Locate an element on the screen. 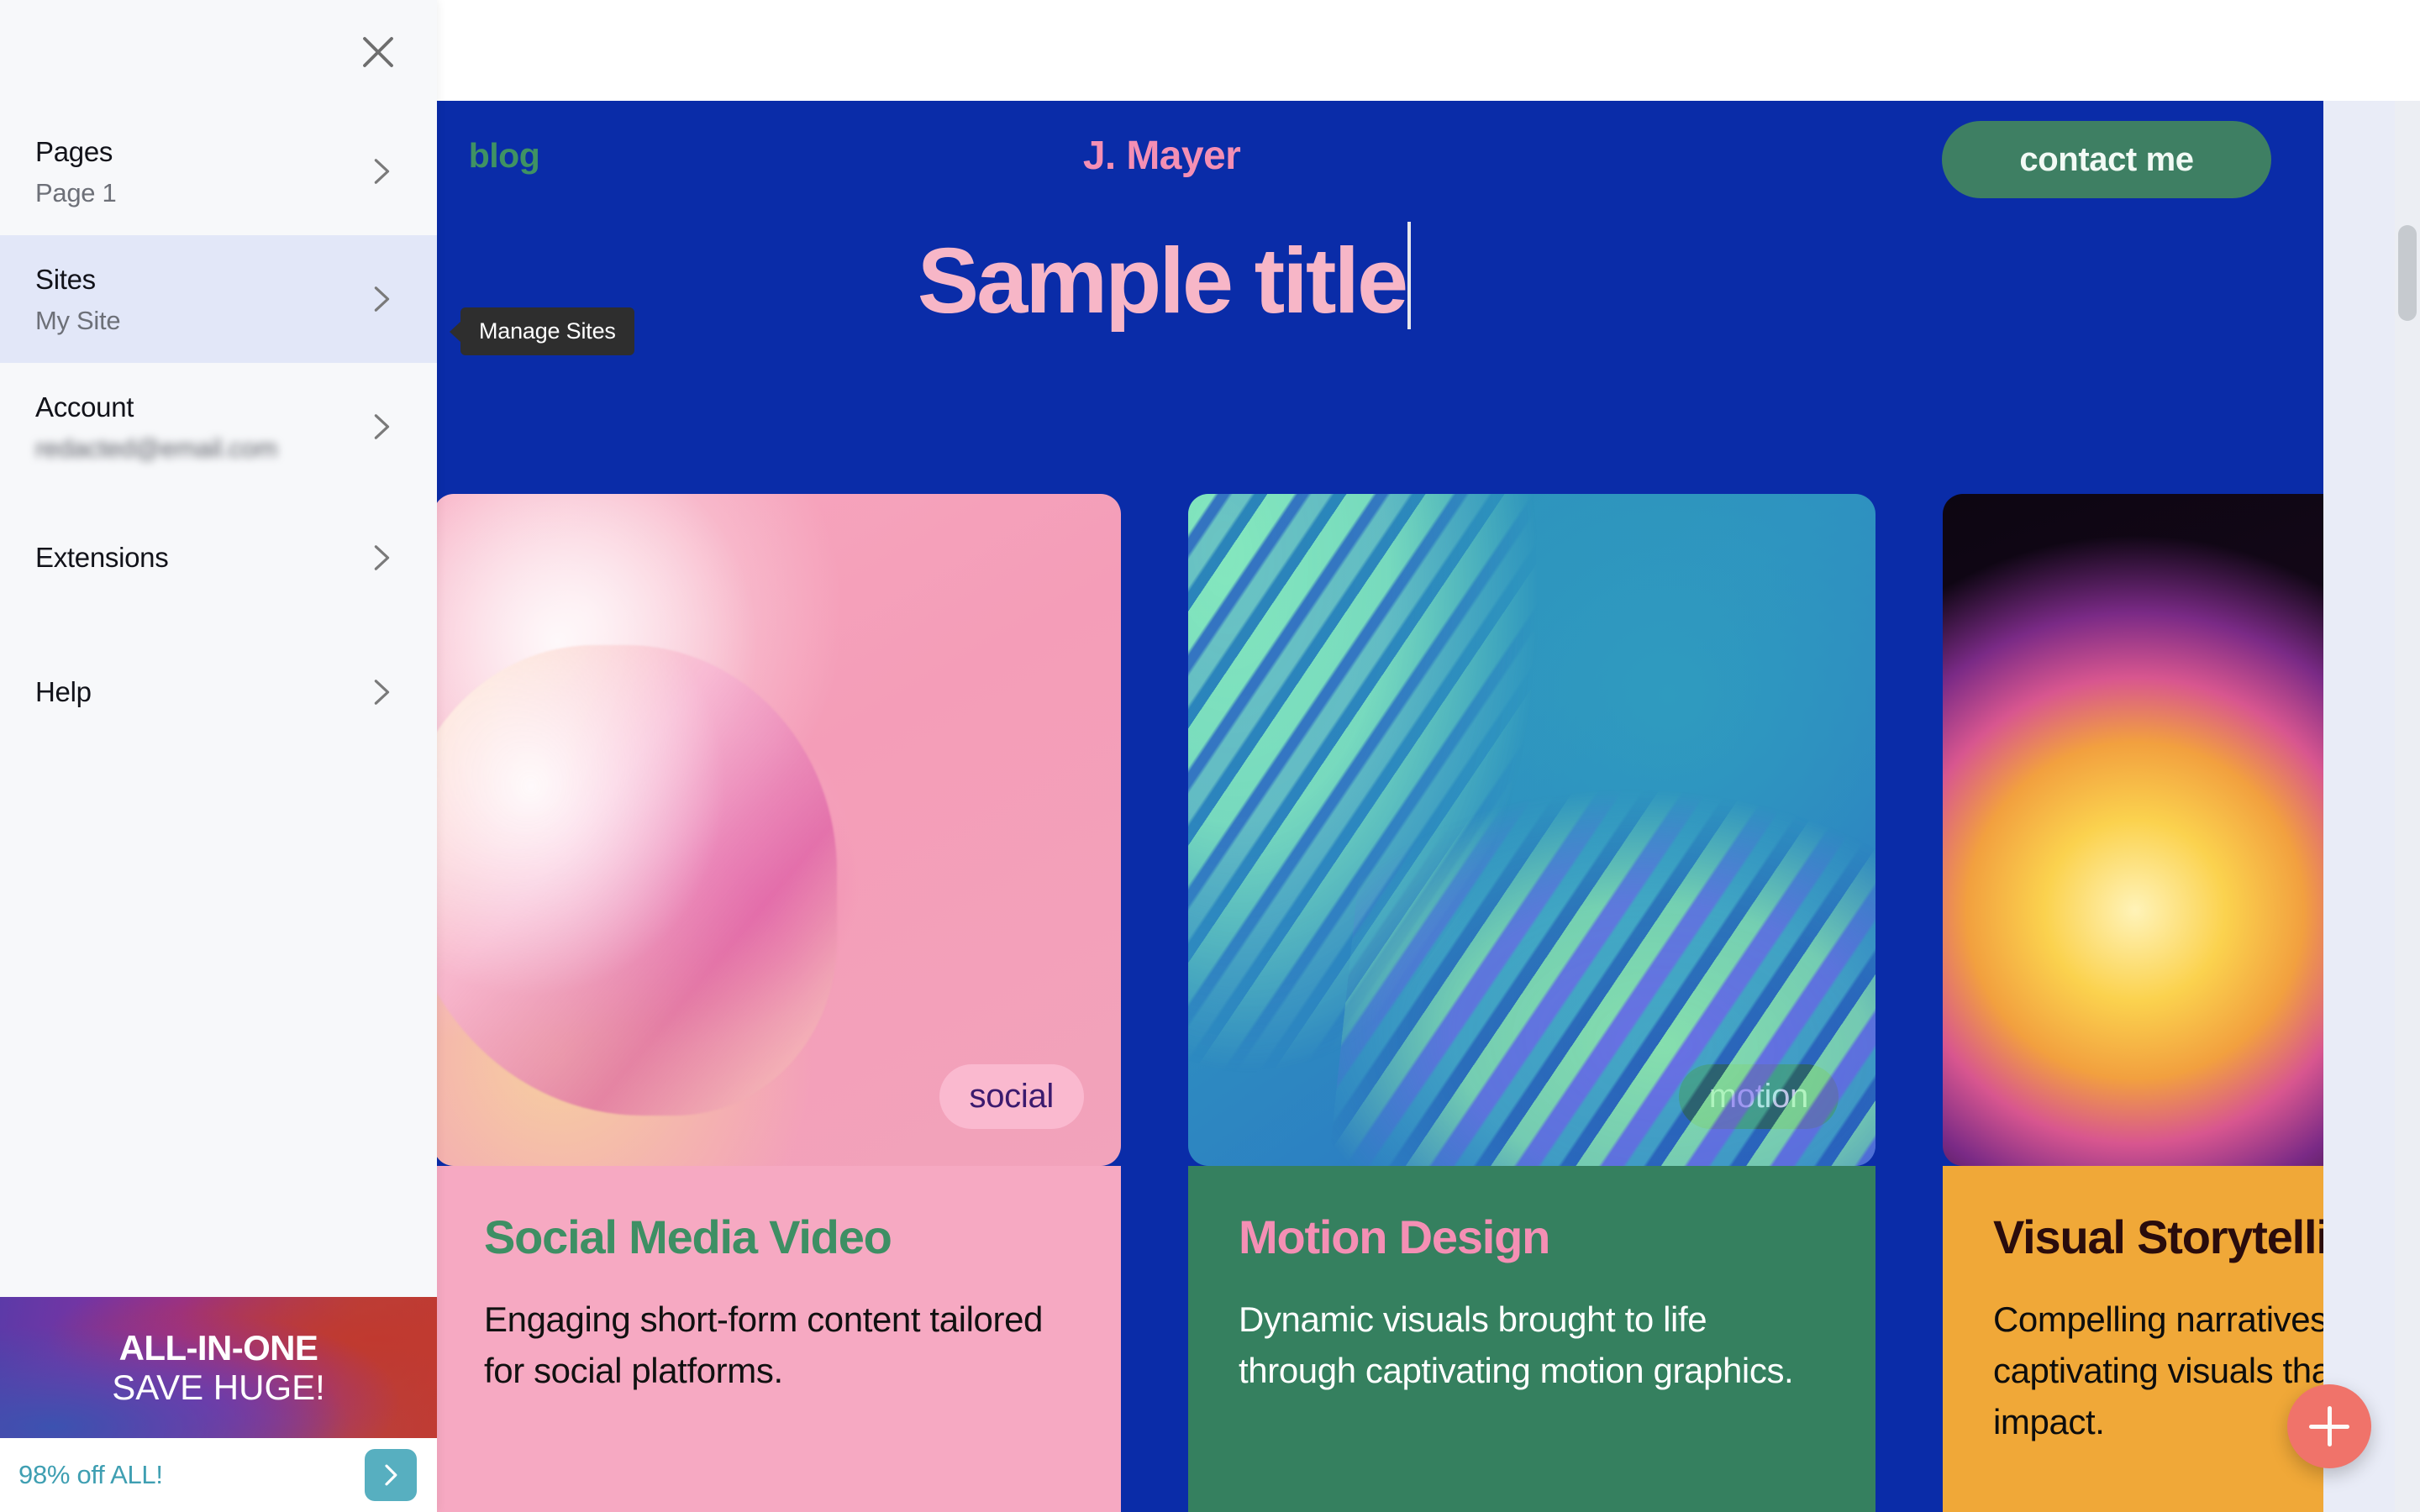 The width and height of the screenshot is (2420, 1512). card-tag-social: social is located at coordinates (1012, 1096).